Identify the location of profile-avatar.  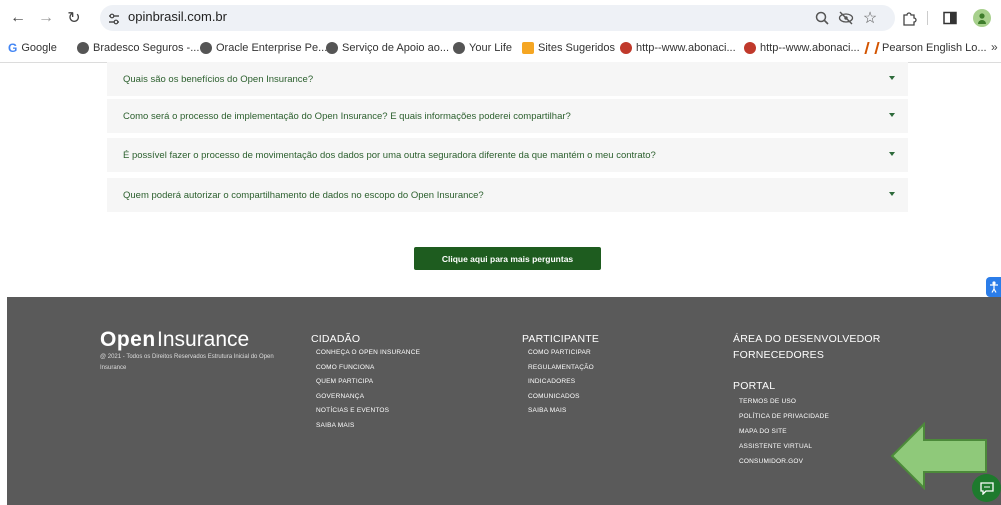
(982, 18).